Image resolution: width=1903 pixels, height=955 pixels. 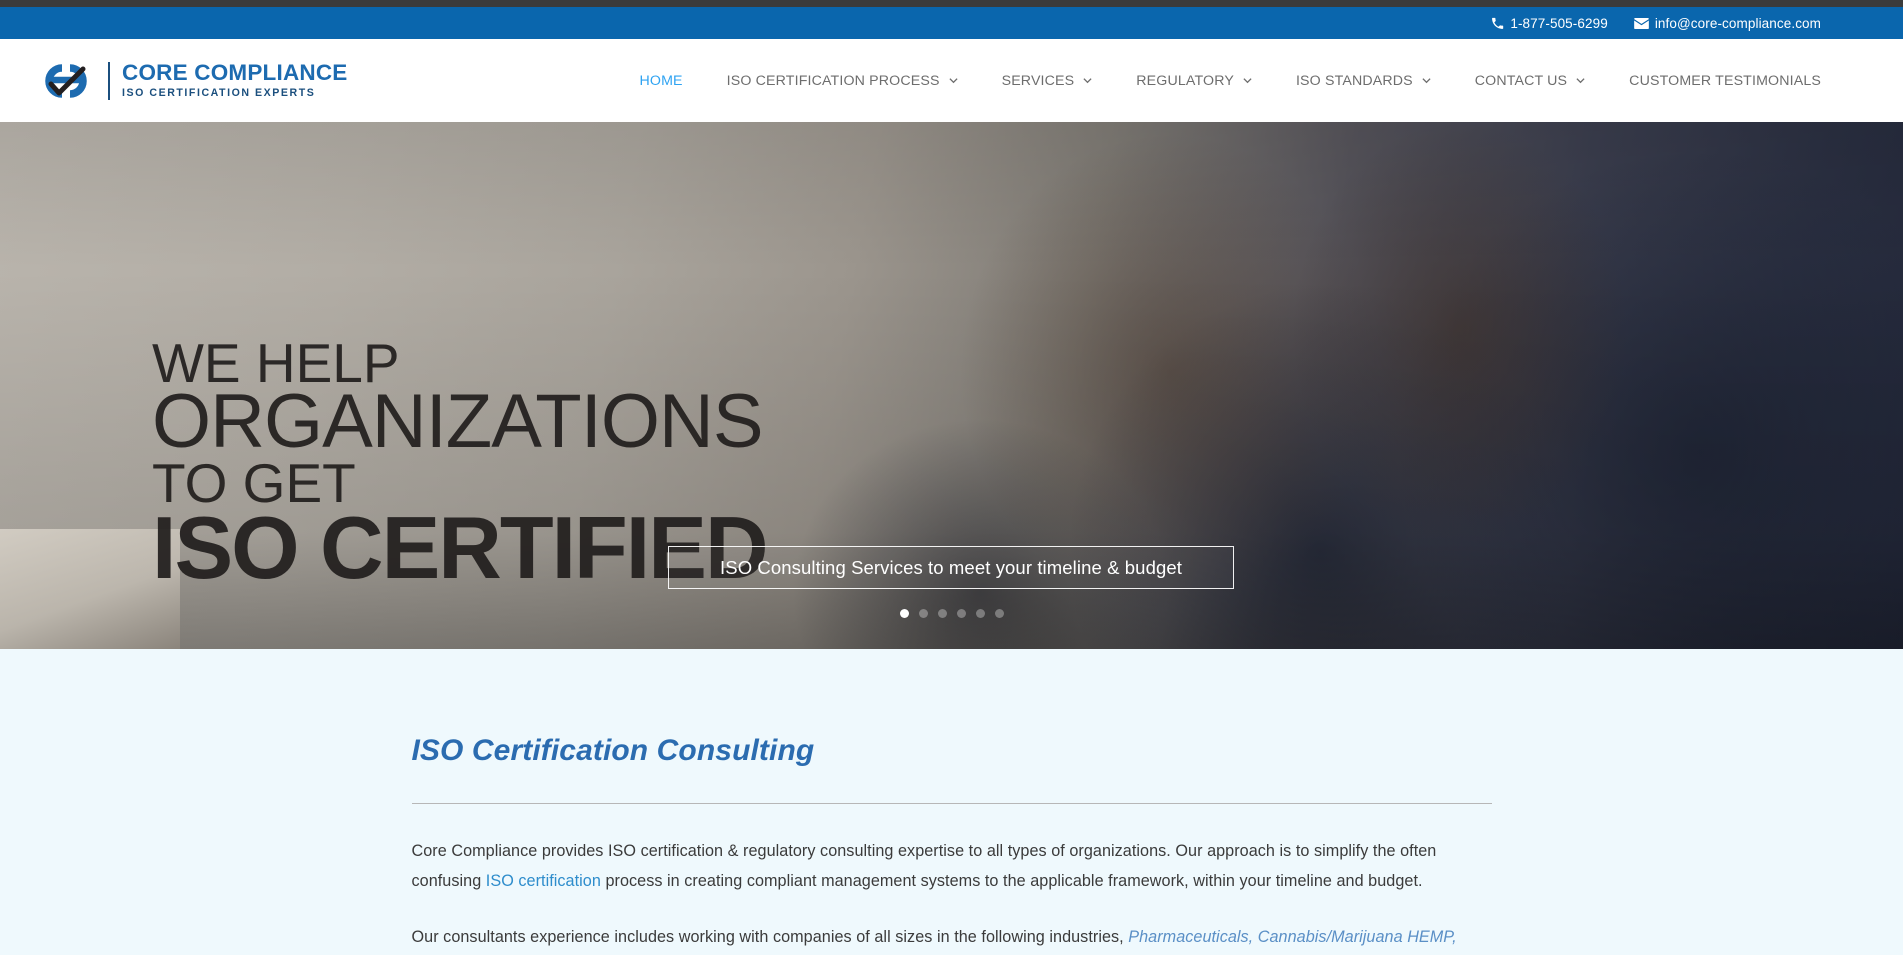 I want to click on nav-item-customer-testimonials: CUSTOMER TESTIMONIALS, so click(x=1725, y=81).